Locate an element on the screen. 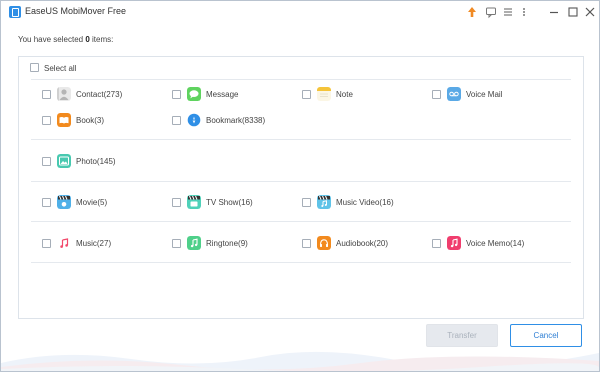  message-label: Message is located at coordinates (222, 94).